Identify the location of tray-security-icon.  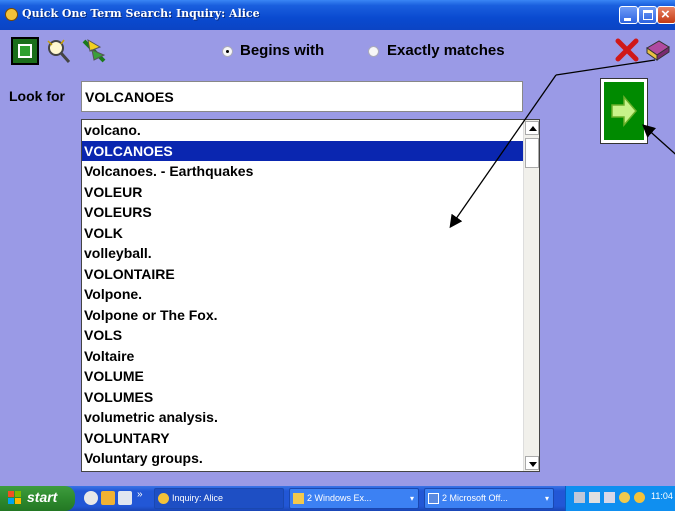
(624, 497).